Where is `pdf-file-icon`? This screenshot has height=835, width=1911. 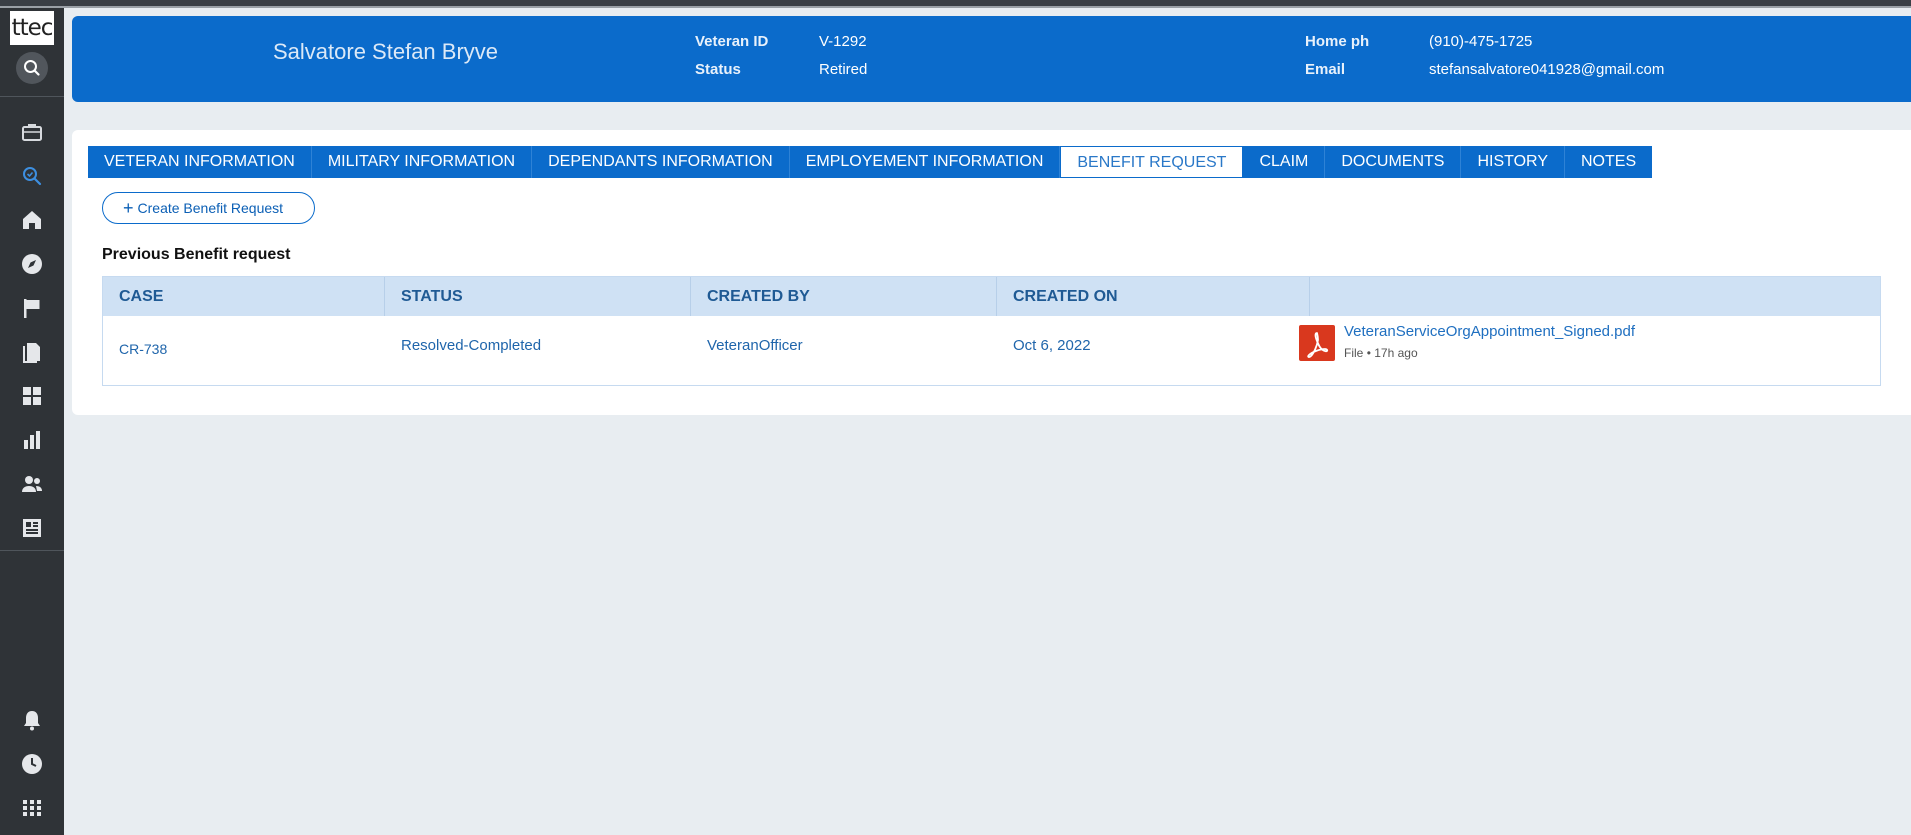 pdf-file-icon is located at coordinates (1317, 343).